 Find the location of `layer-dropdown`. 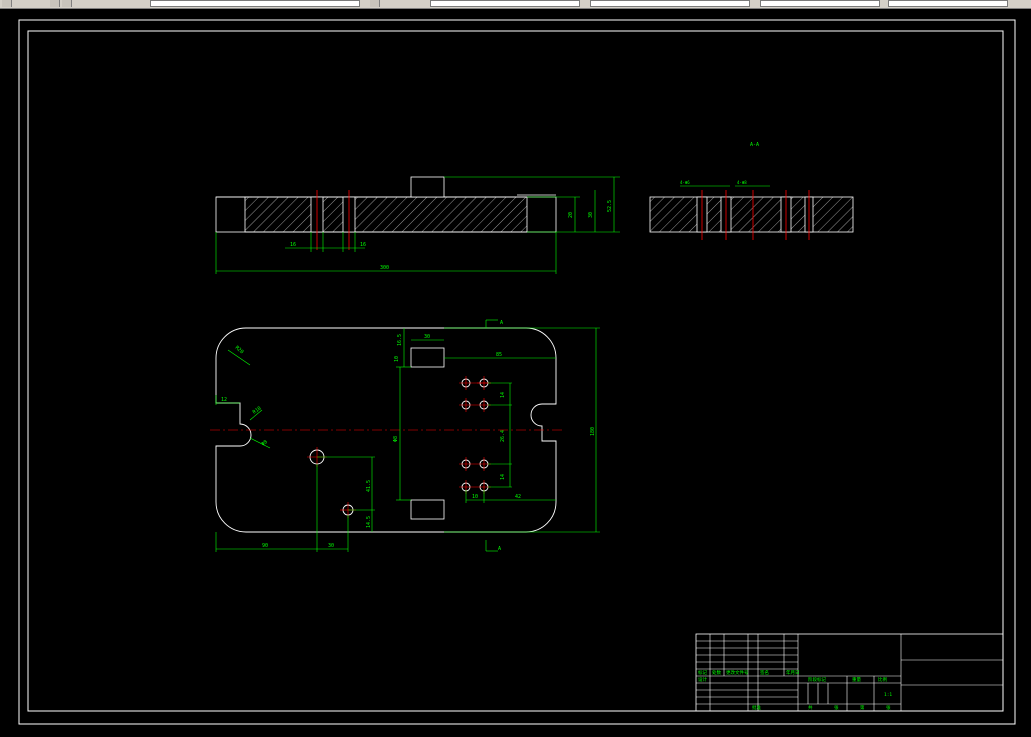

layer-dropdown is located at coordinates (255, 3).